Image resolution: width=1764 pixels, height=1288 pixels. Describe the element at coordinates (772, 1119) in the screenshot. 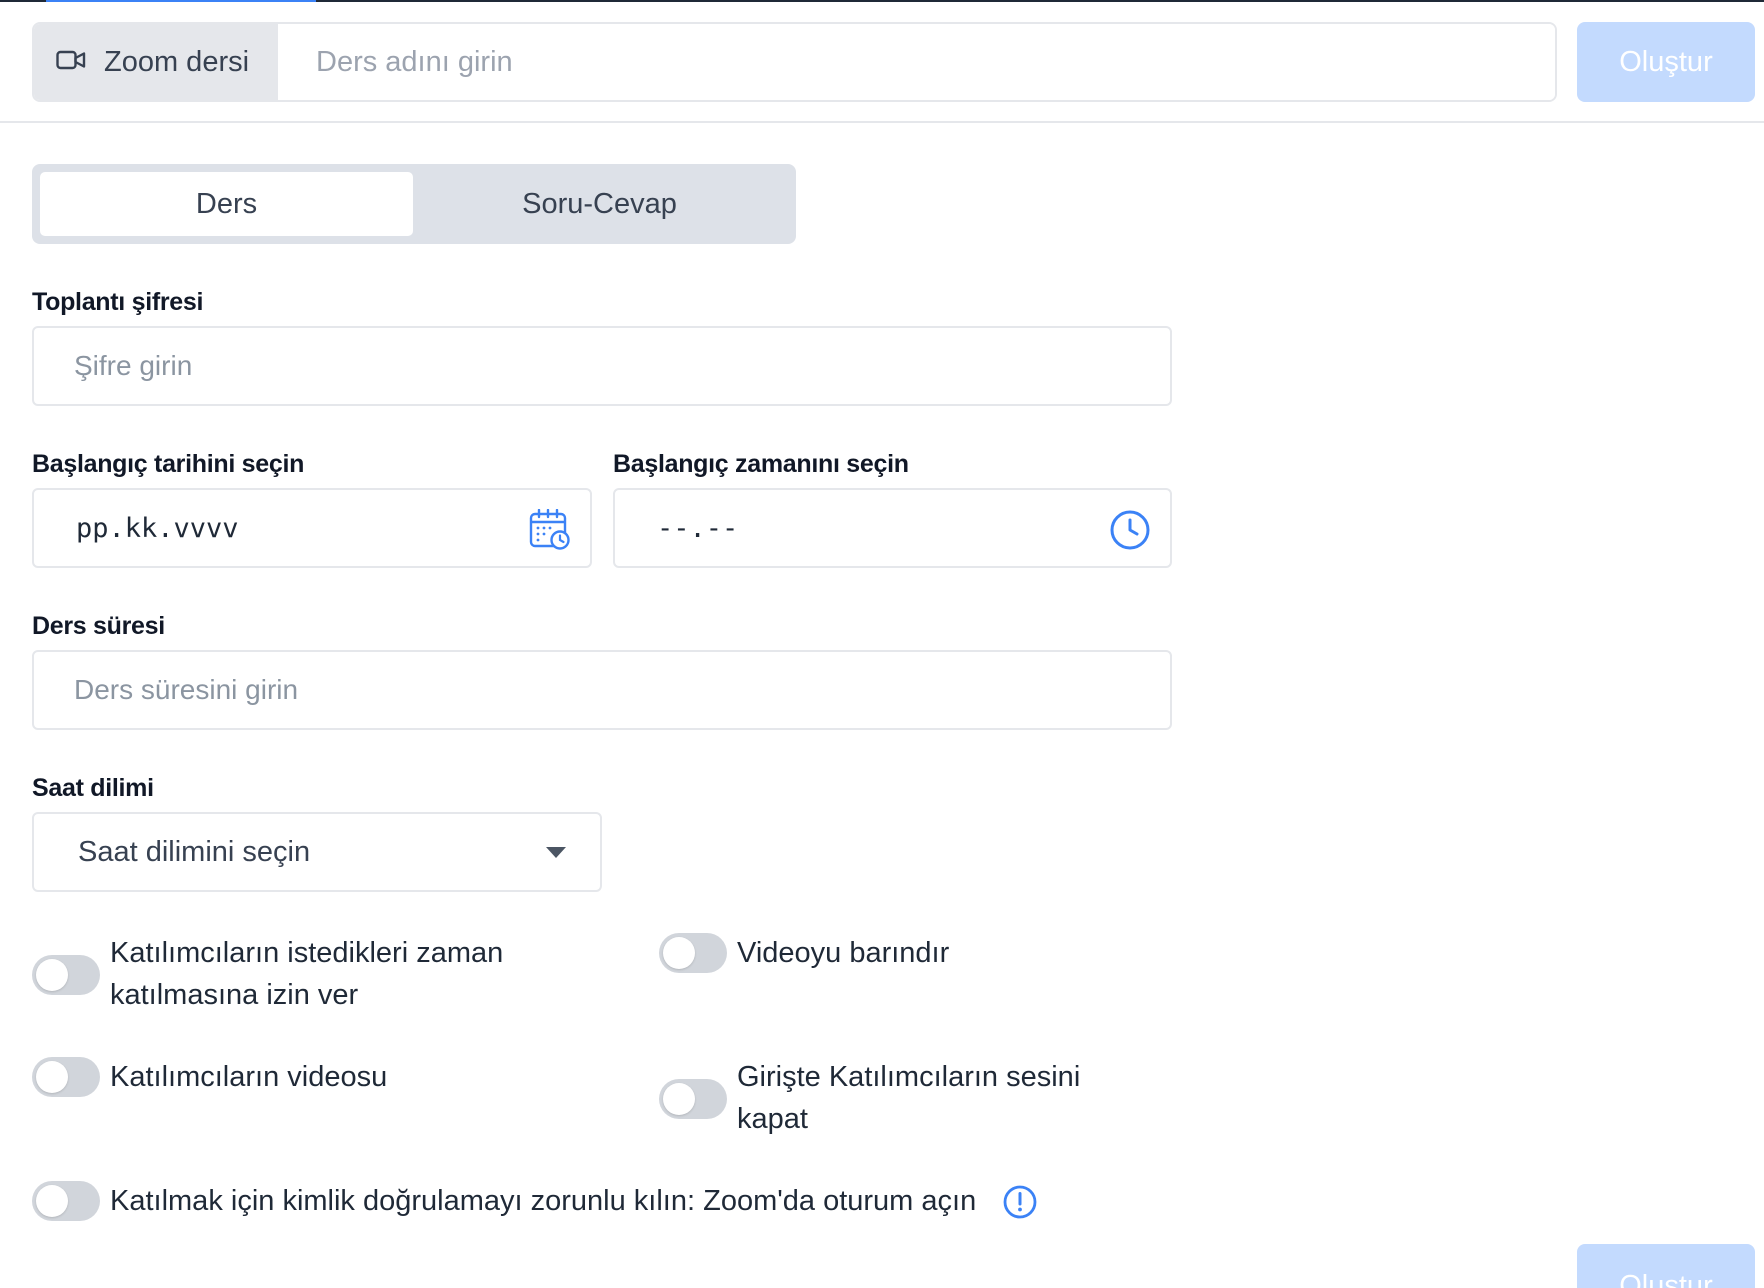

I see `mute-on-entry-label-line2: kapat` at that location.